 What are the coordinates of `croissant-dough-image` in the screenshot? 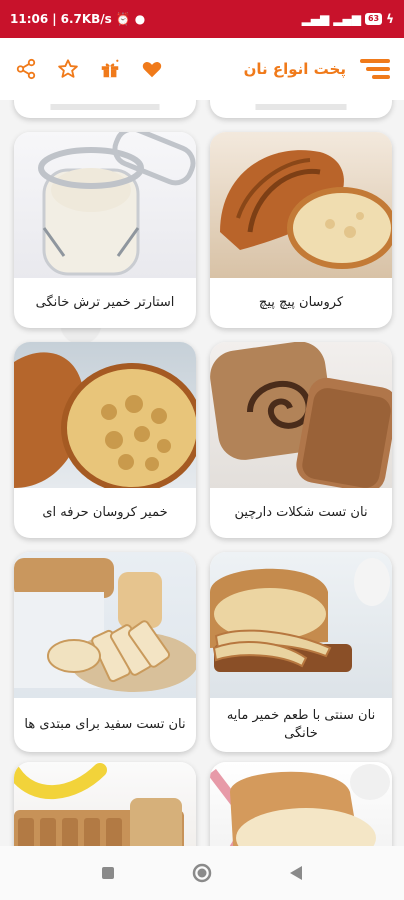 It's located at (105, 415).